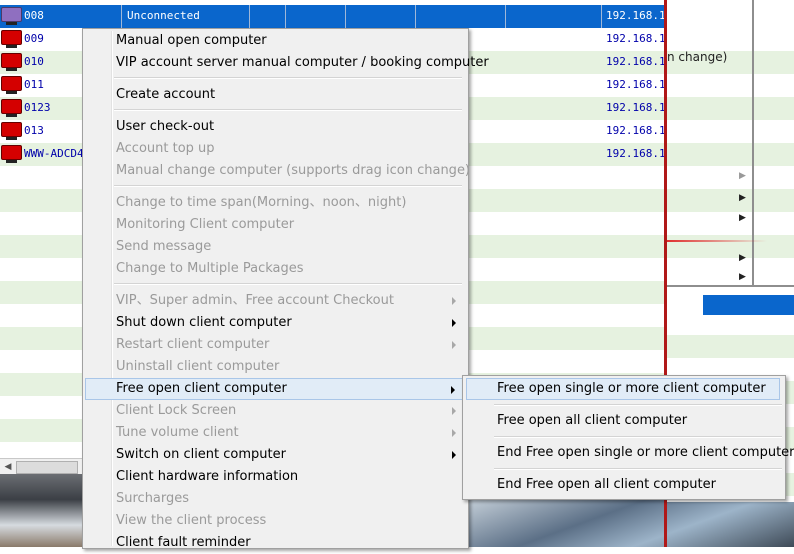 Image resolution: width=794 pixels, height=554 pixels. What do you see at coordinates (8, 467) in the screenshot?
I see `scroll-left-icon: ◀` at bounding box center [8, 467].